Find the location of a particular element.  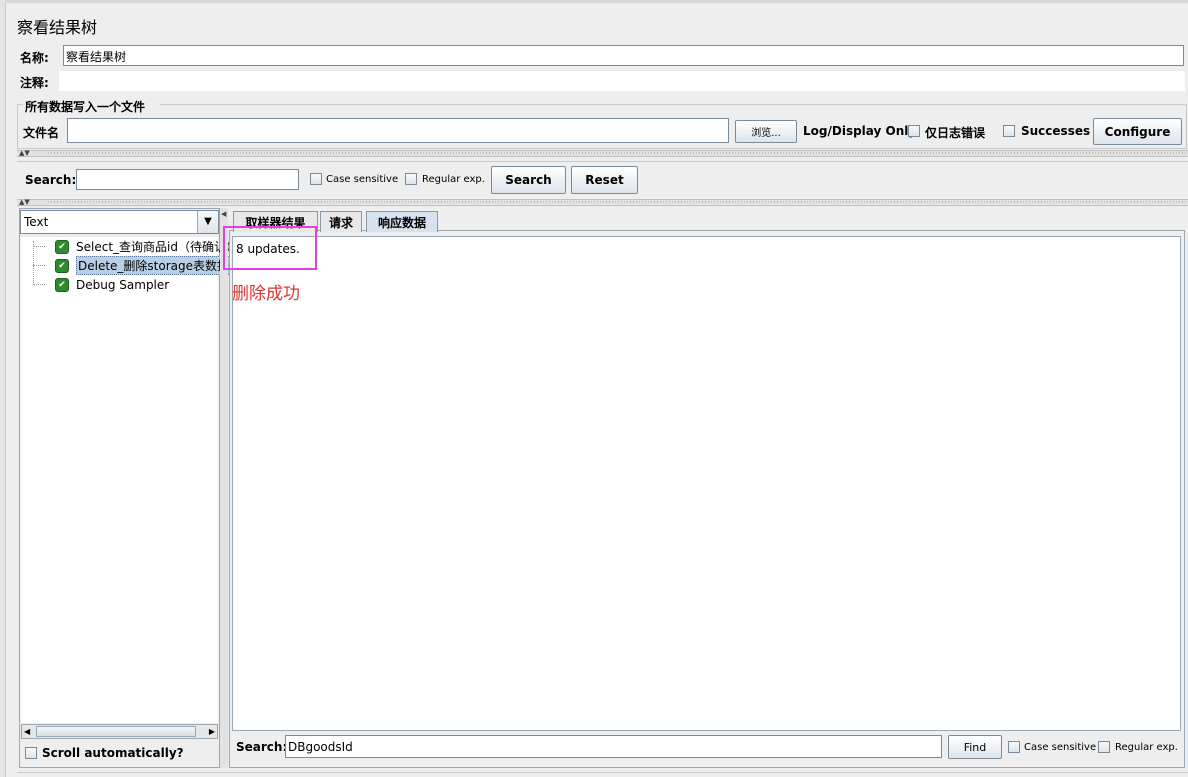

scrollbar-thumb is located at coordinates (116, 731).